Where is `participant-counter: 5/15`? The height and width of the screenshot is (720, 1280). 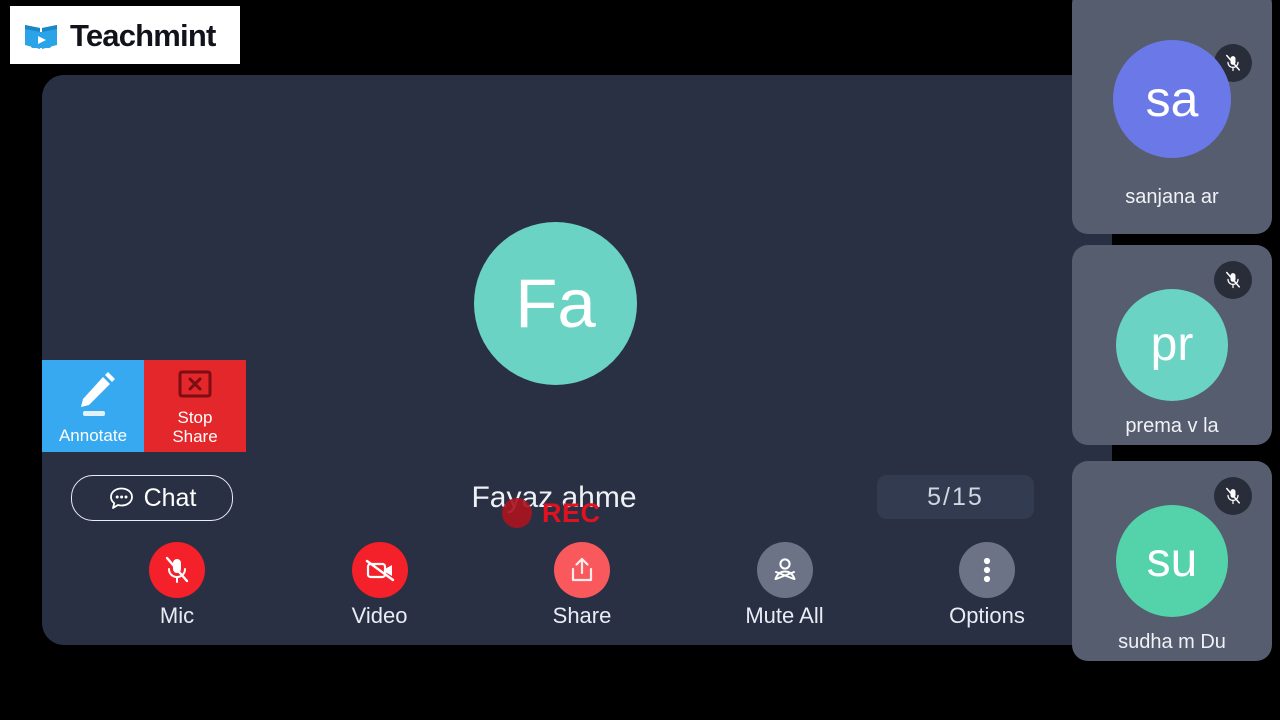
participant-counter: 5/15 is located at coordinates (955, 497).